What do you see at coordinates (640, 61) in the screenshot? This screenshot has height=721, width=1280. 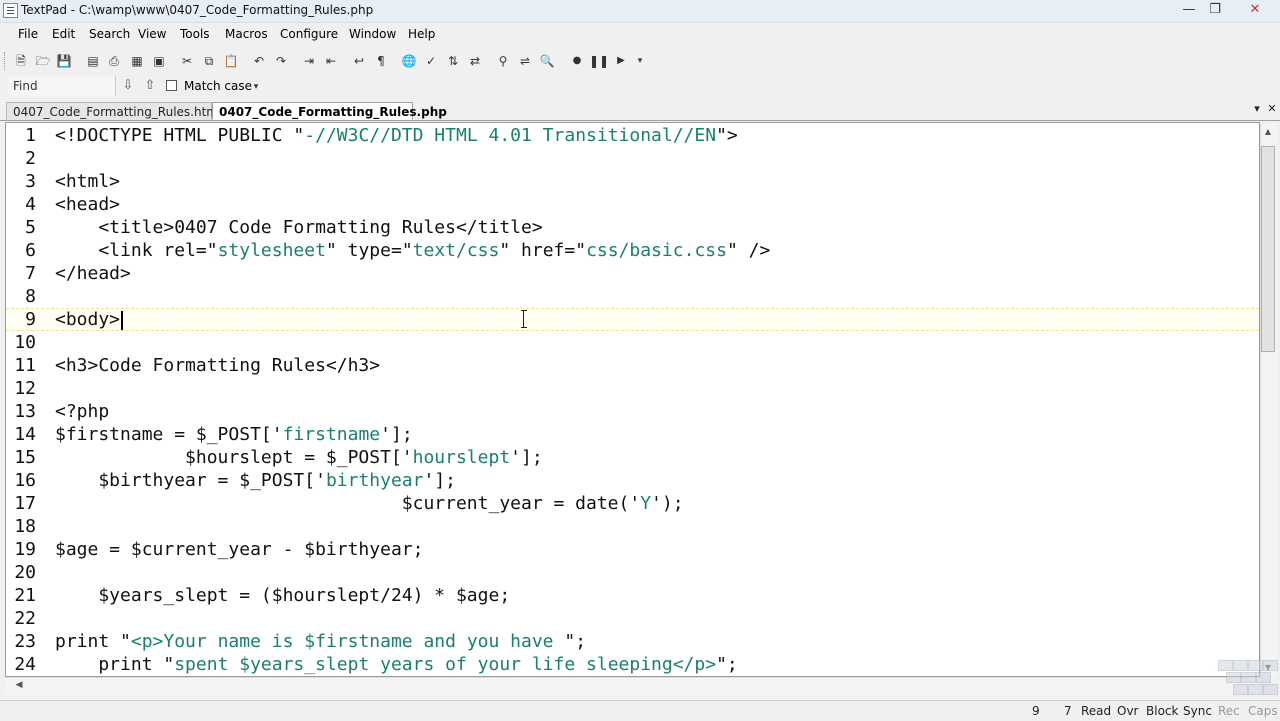 I see `toolbar-overflow-icon: ▾` at bounding box center [640, 61].